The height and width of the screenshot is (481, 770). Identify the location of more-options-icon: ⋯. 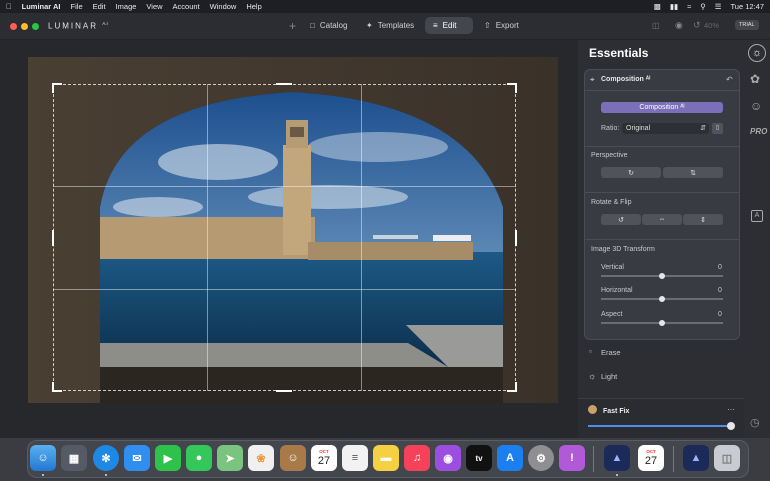
(731, 409).